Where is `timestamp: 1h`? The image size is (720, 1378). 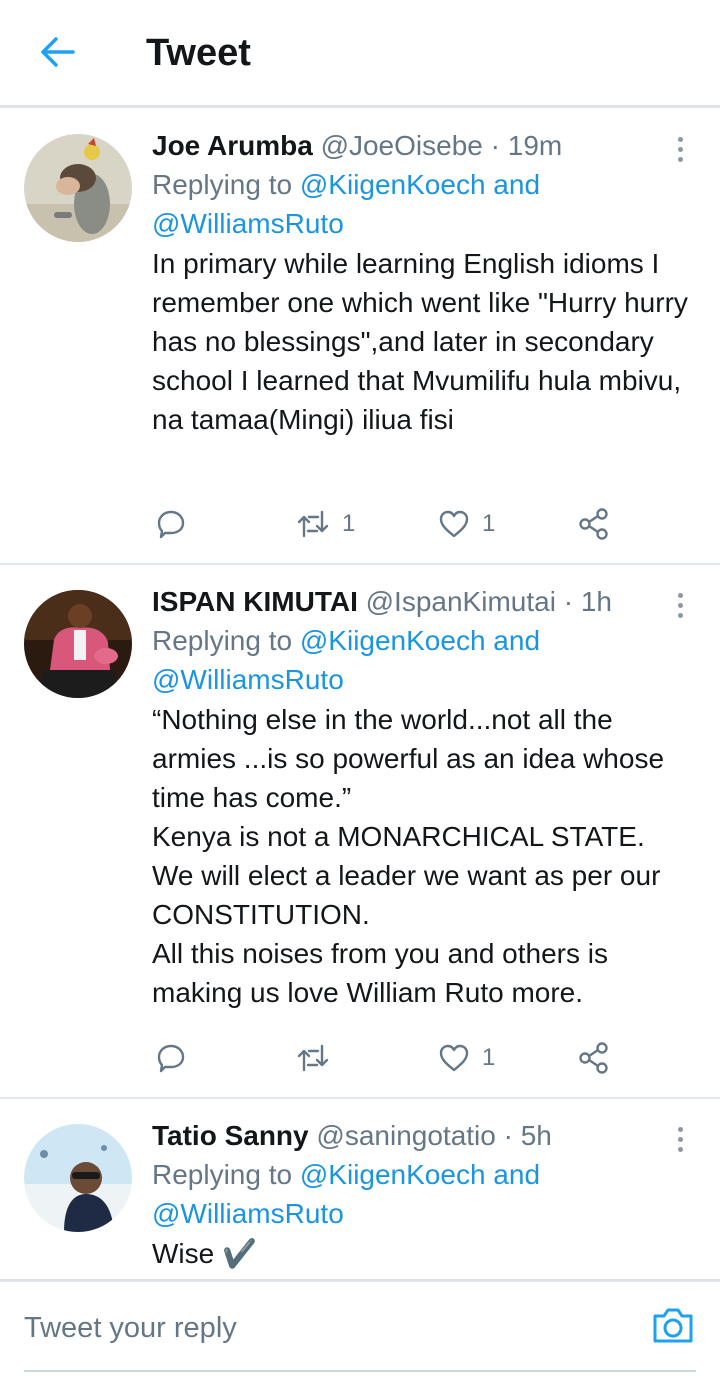 timestamp: 1h is located at coordinates (596, 601).